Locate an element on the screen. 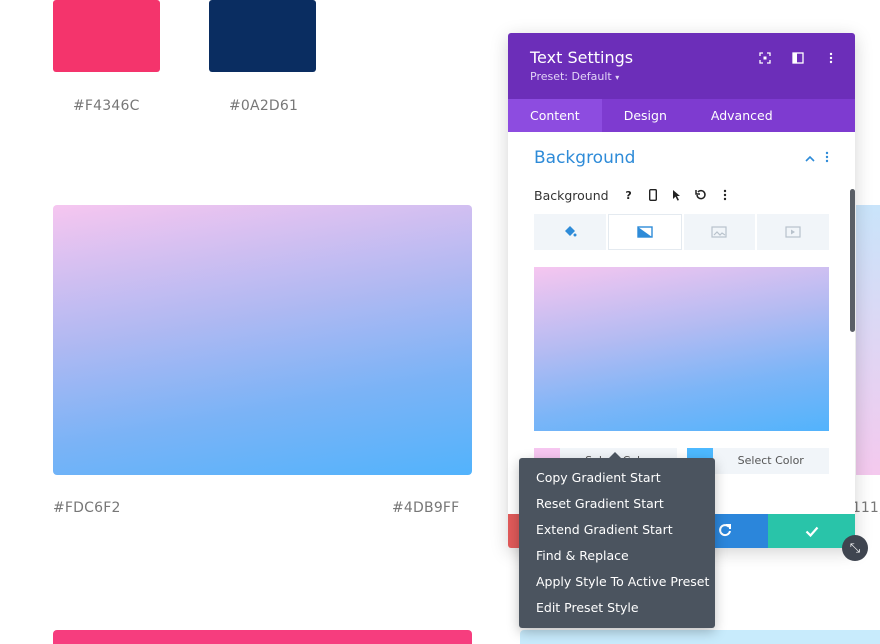  gradient-card-right is located at coordinates (868, 340).